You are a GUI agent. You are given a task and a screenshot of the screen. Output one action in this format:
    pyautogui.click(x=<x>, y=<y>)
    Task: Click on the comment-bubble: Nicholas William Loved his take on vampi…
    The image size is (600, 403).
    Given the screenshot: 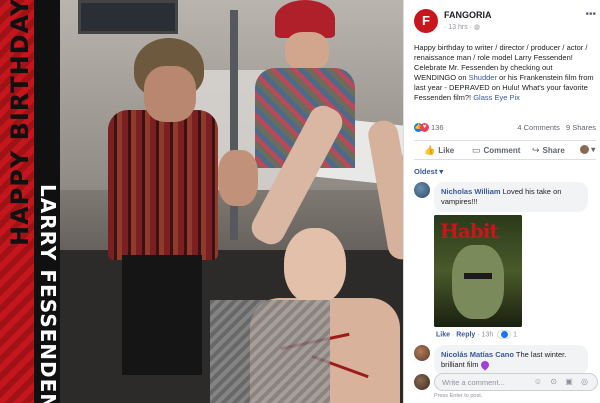 What is the action you would take?
    pyautogui.click(x=511, y=197)
    